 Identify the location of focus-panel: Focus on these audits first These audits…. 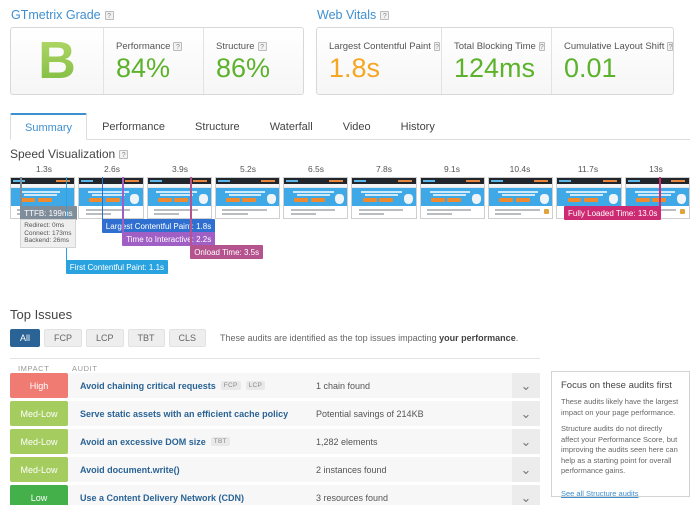
(620, 434).